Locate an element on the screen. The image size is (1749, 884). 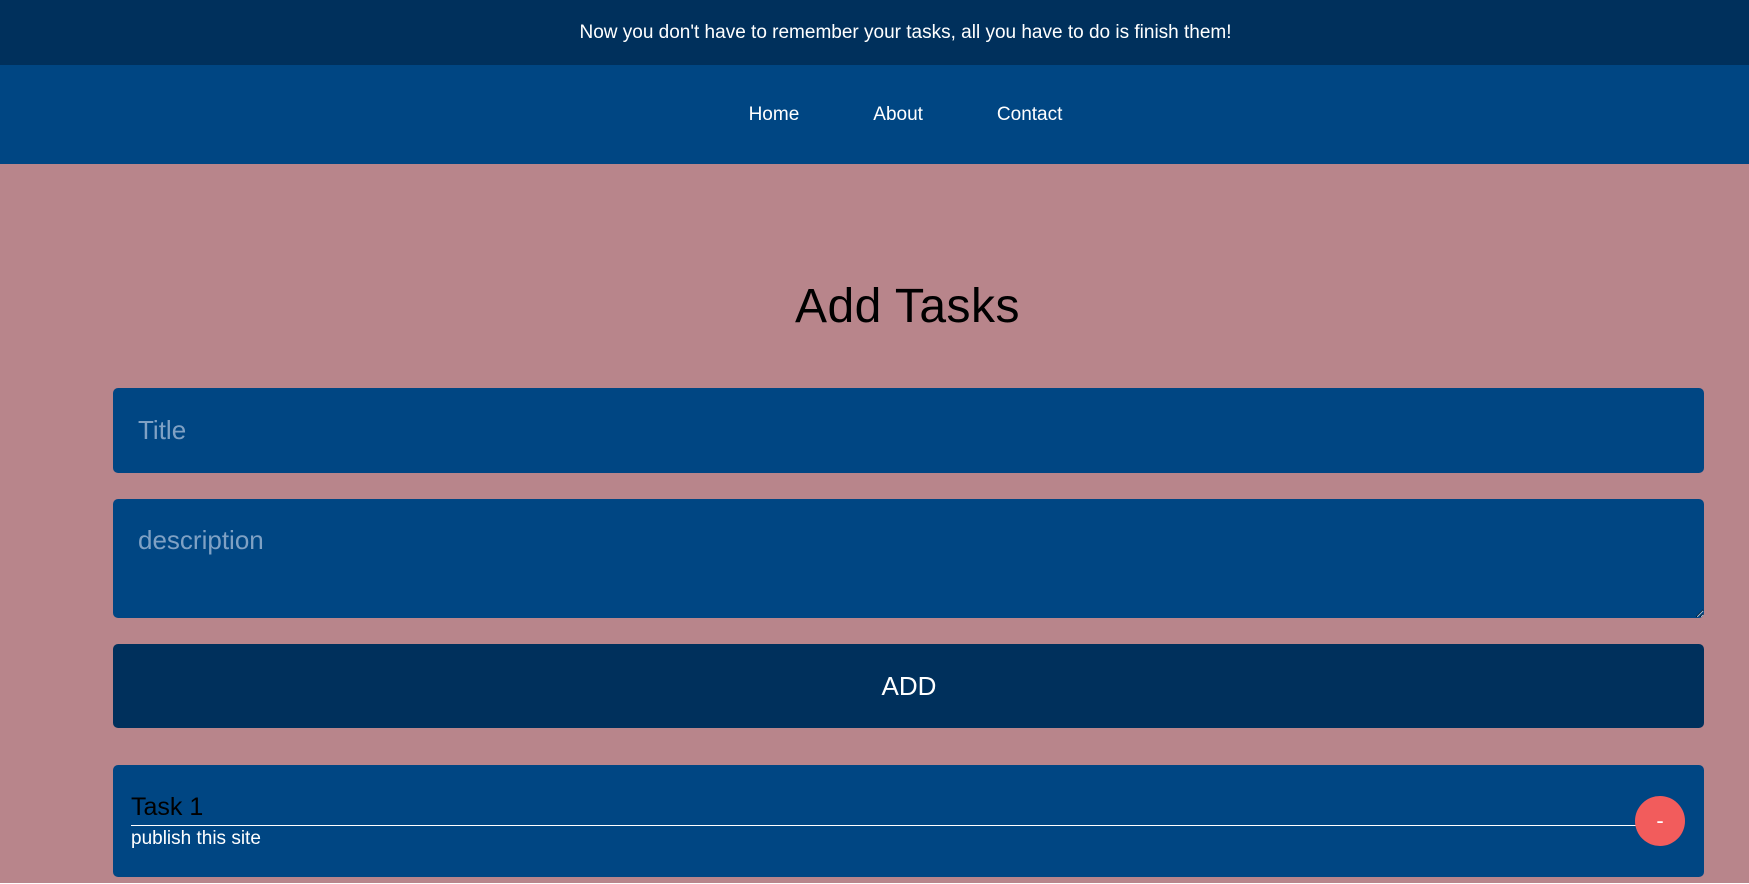
task-divider is located at coordinates (894, 825).